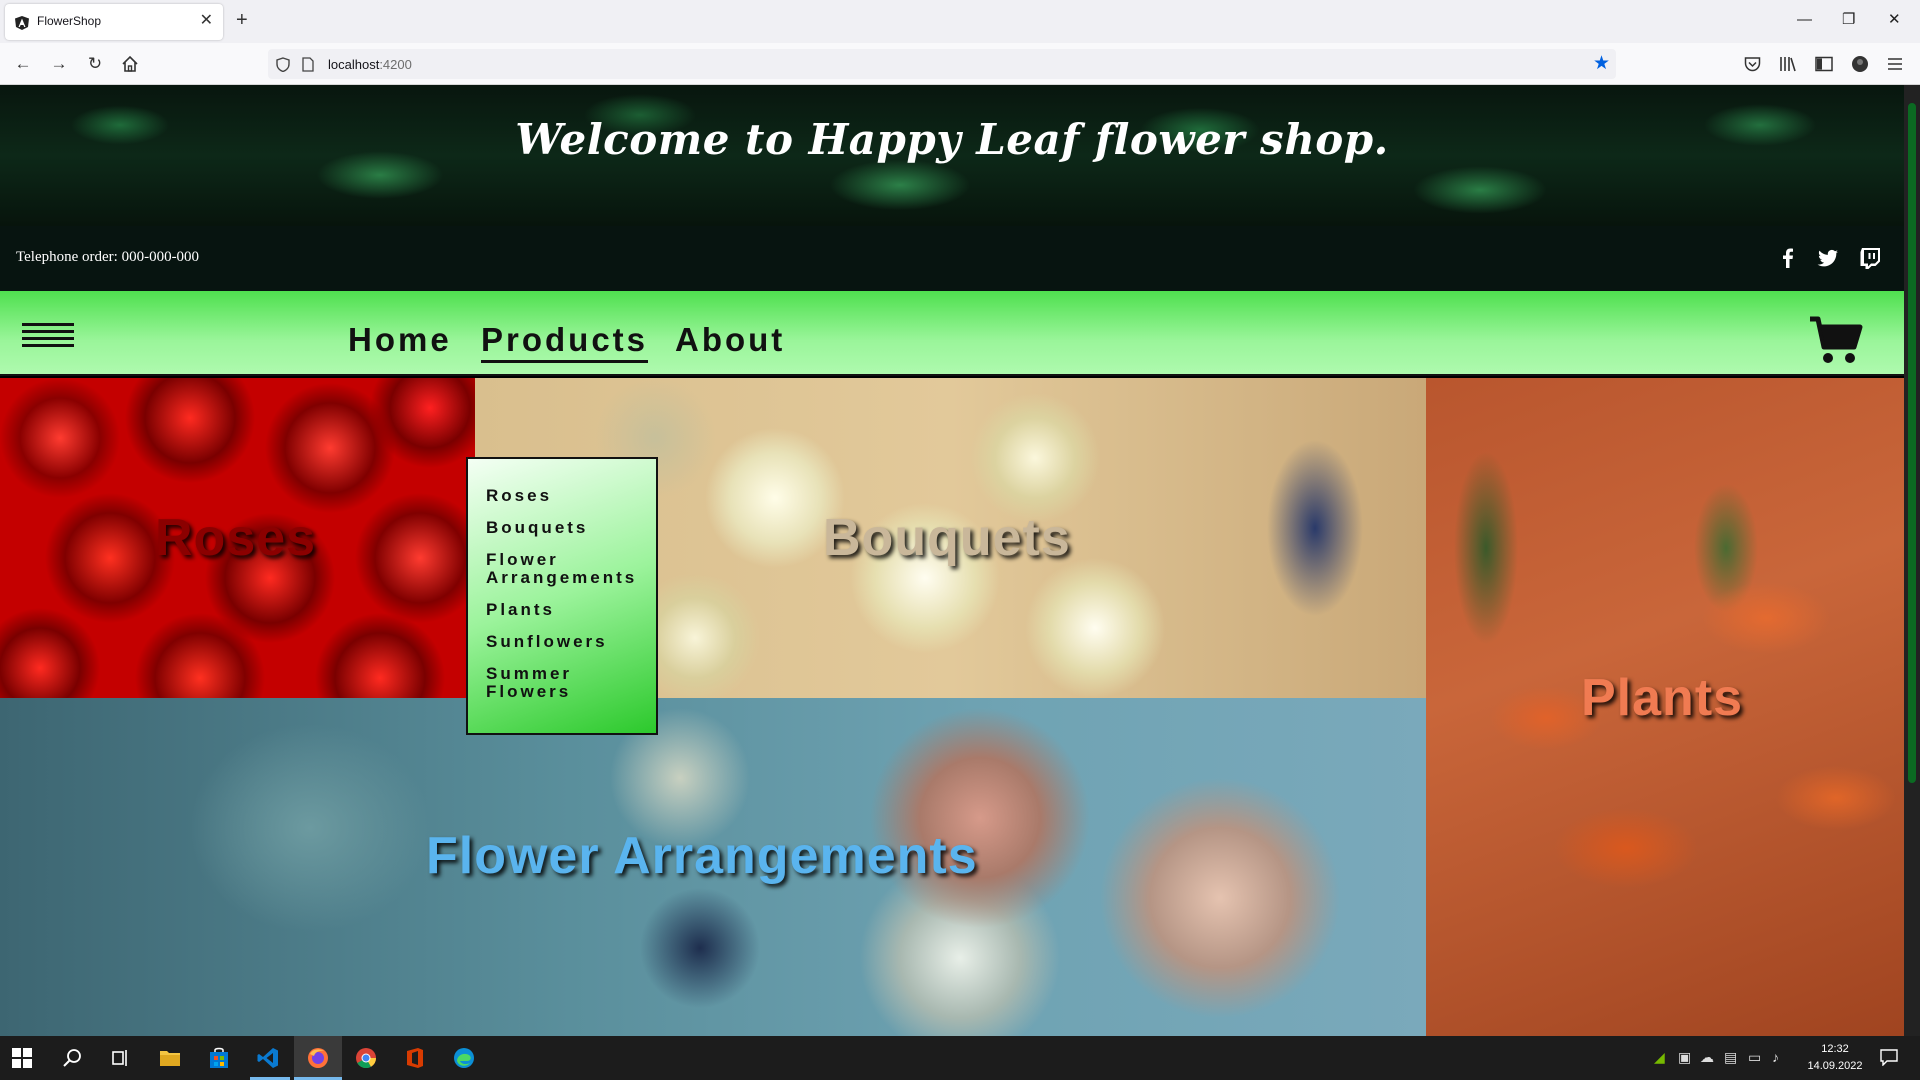 This screenshot has height=1080, width=1920. I want to click on security-tray-icon: ▣, so click(1684, 1057).